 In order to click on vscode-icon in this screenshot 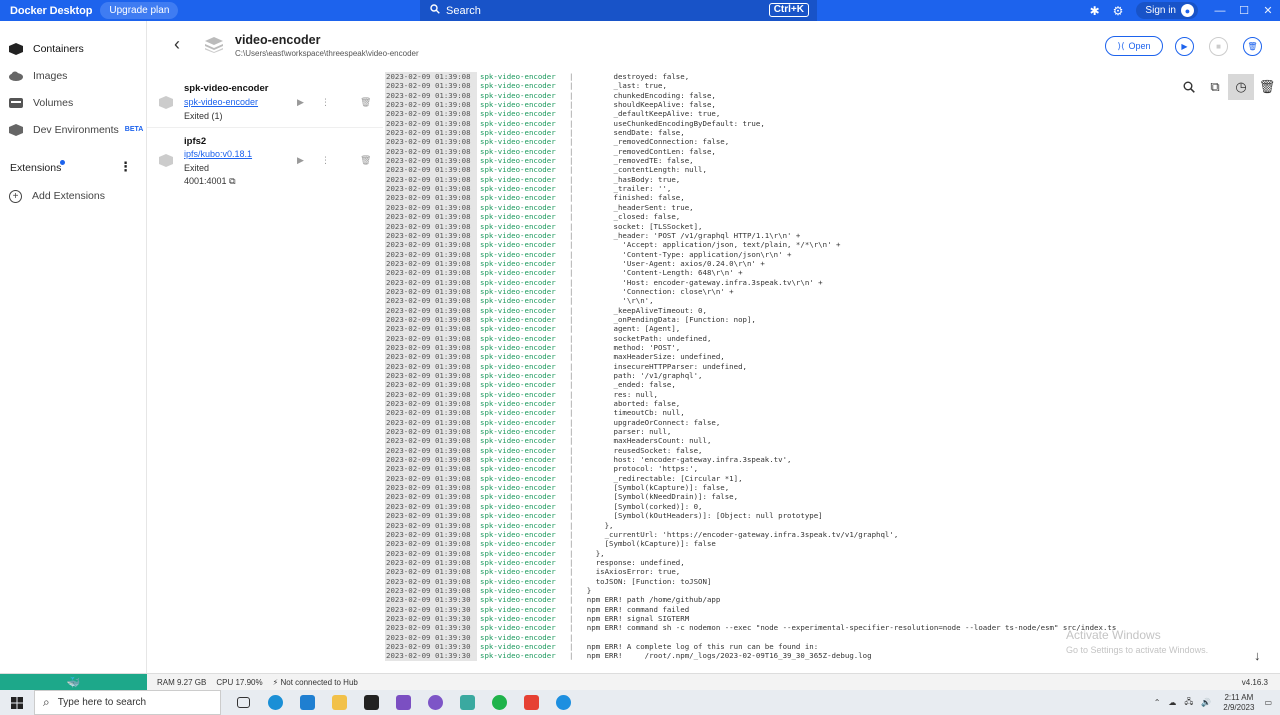, I will do `click(307, 702)`.